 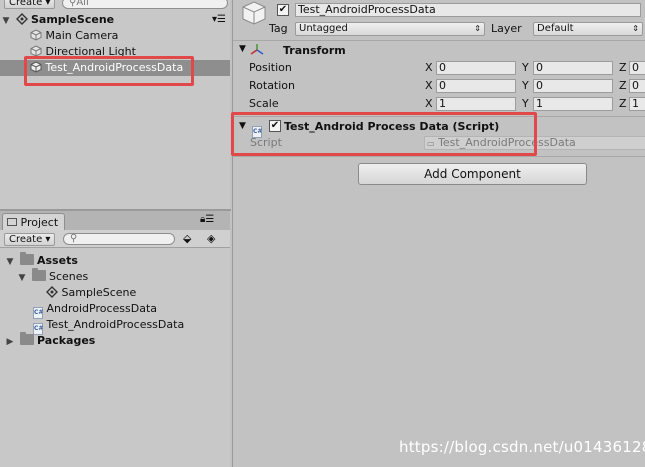 I want to click on hierarchy-item-main-camera: Main Camera, so click(x=74, y=36).